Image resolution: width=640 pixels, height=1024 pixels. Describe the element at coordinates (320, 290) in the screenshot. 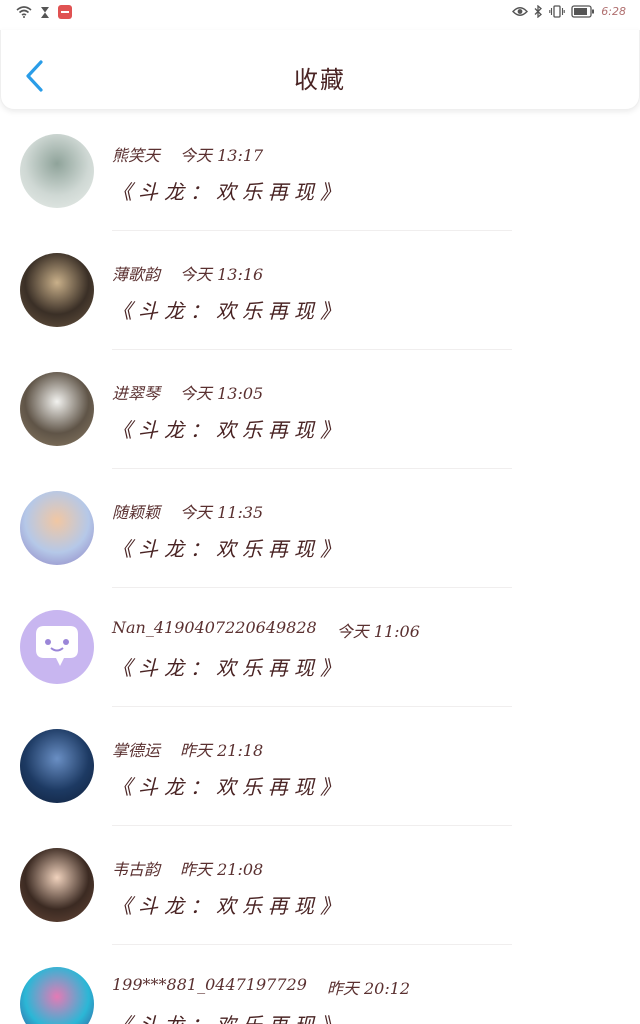

I see `list-item: 薄歌韵 今天 13:16 《斗龙：欢乐再现》` at that location.